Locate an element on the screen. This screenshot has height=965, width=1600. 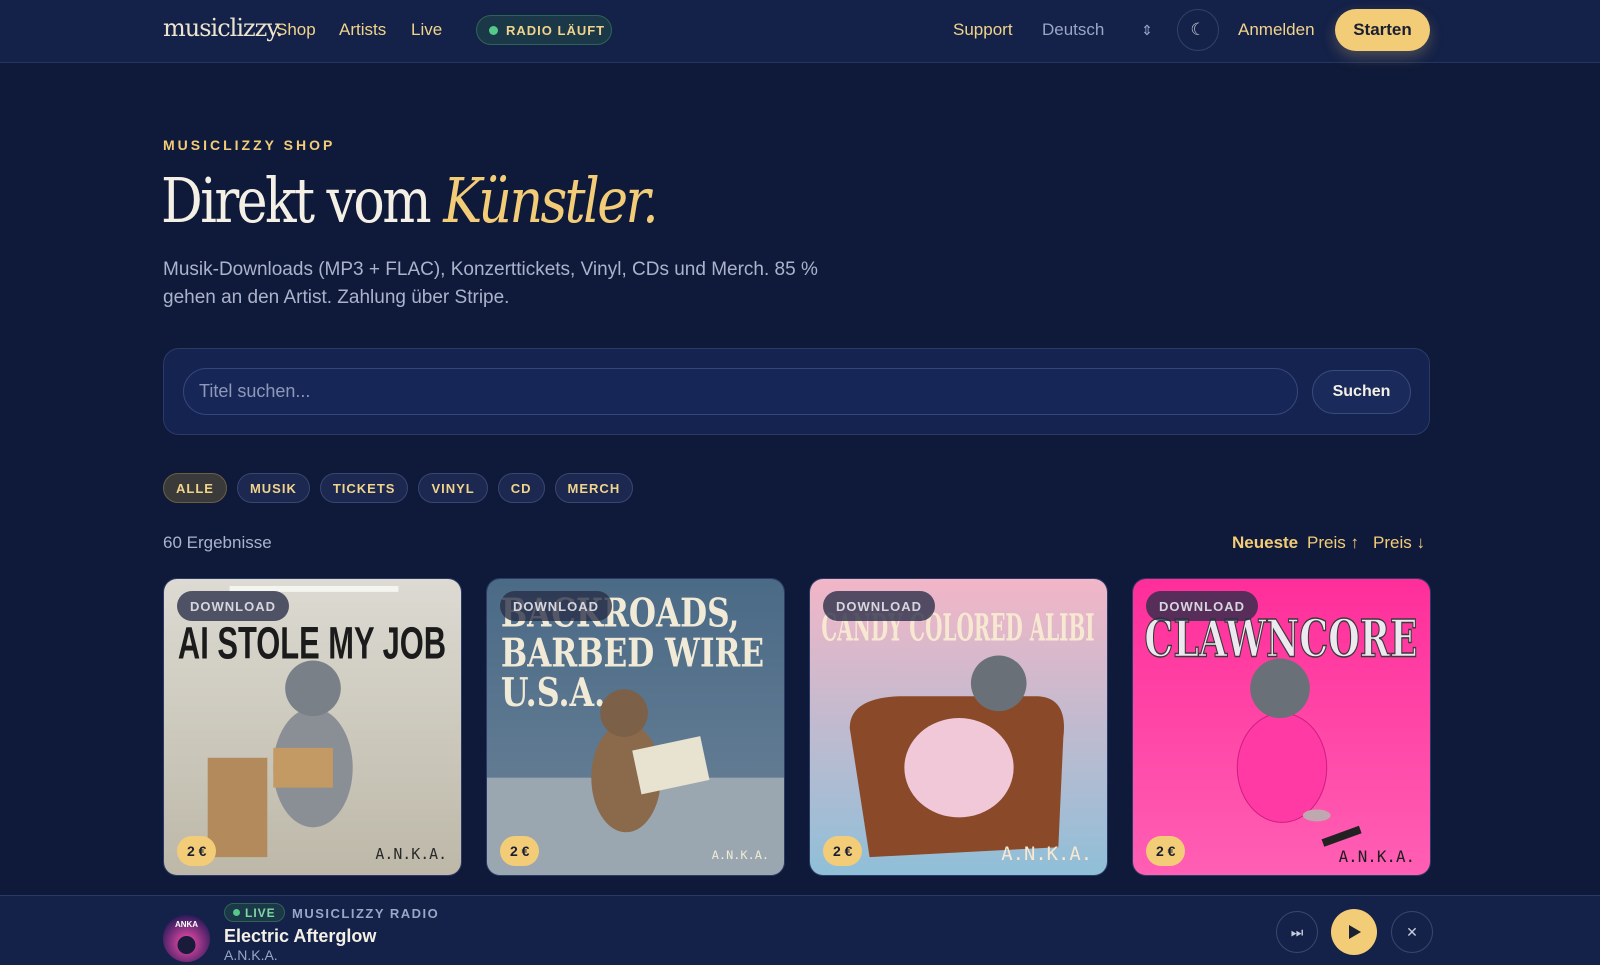
radio-status-pill: RADIO LÄUFT is located at coordinates (544, 30).